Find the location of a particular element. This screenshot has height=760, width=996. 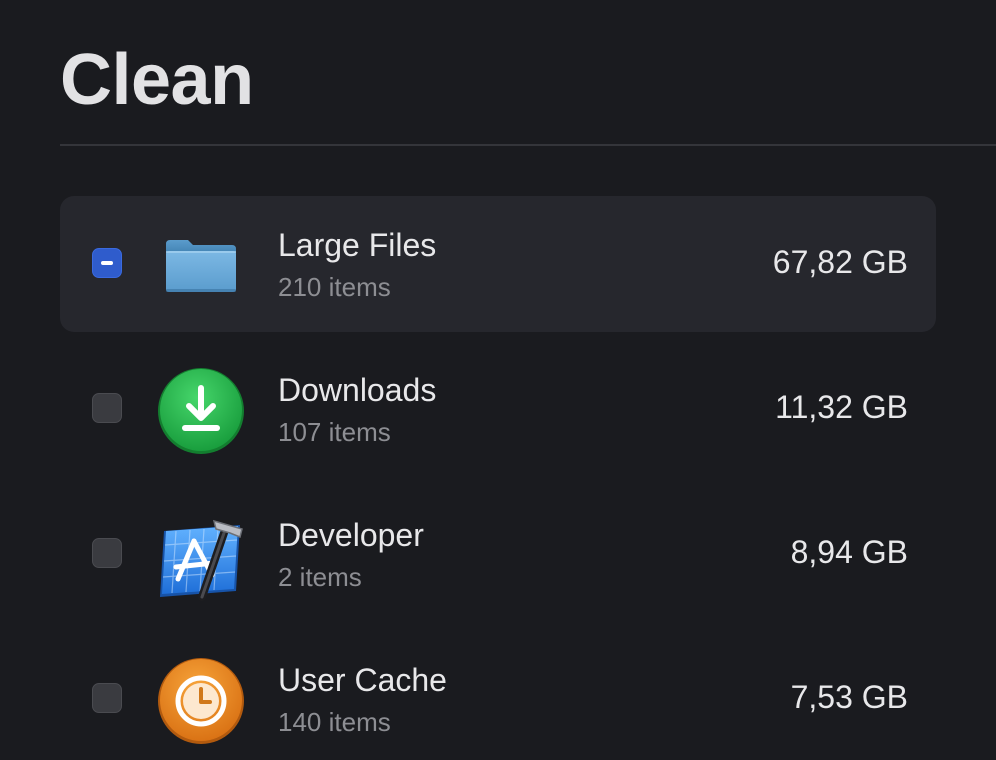

checkbox-downloads is located at coordinates (107, 408).